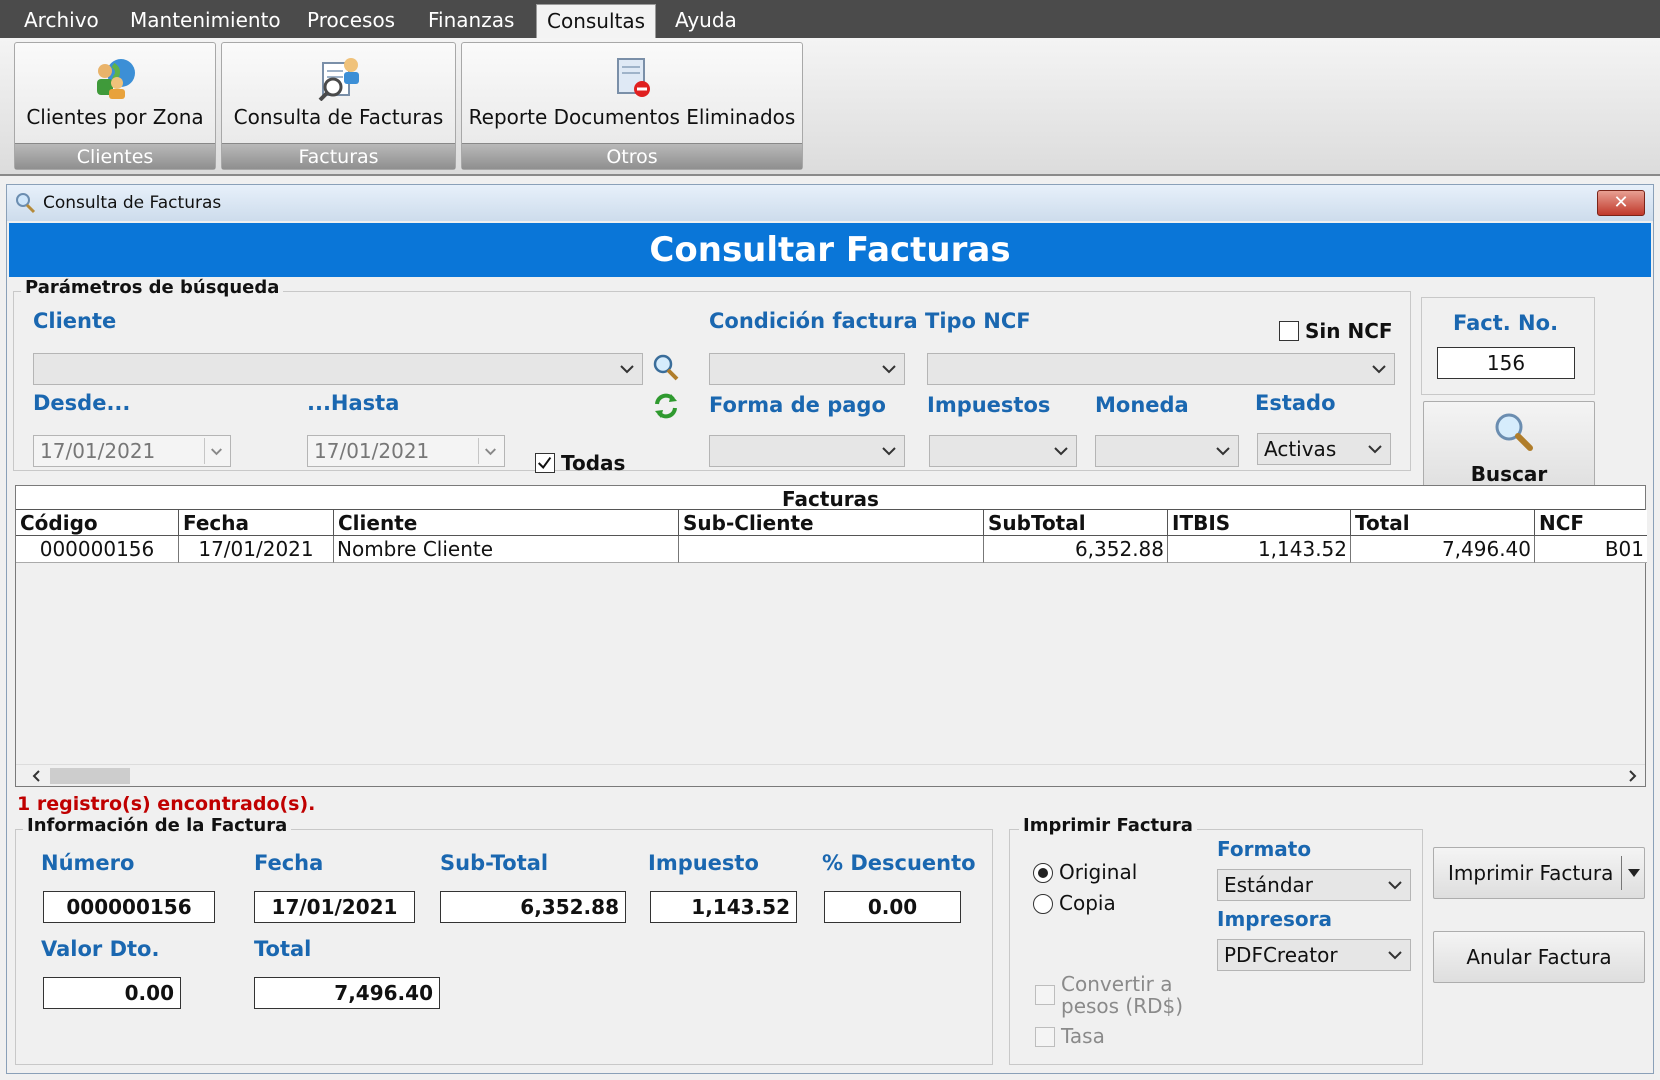 The height and width of the screenshot is (1080, 1660). I want to click on convertir-pesos-checkbox, so click(1045, 995).